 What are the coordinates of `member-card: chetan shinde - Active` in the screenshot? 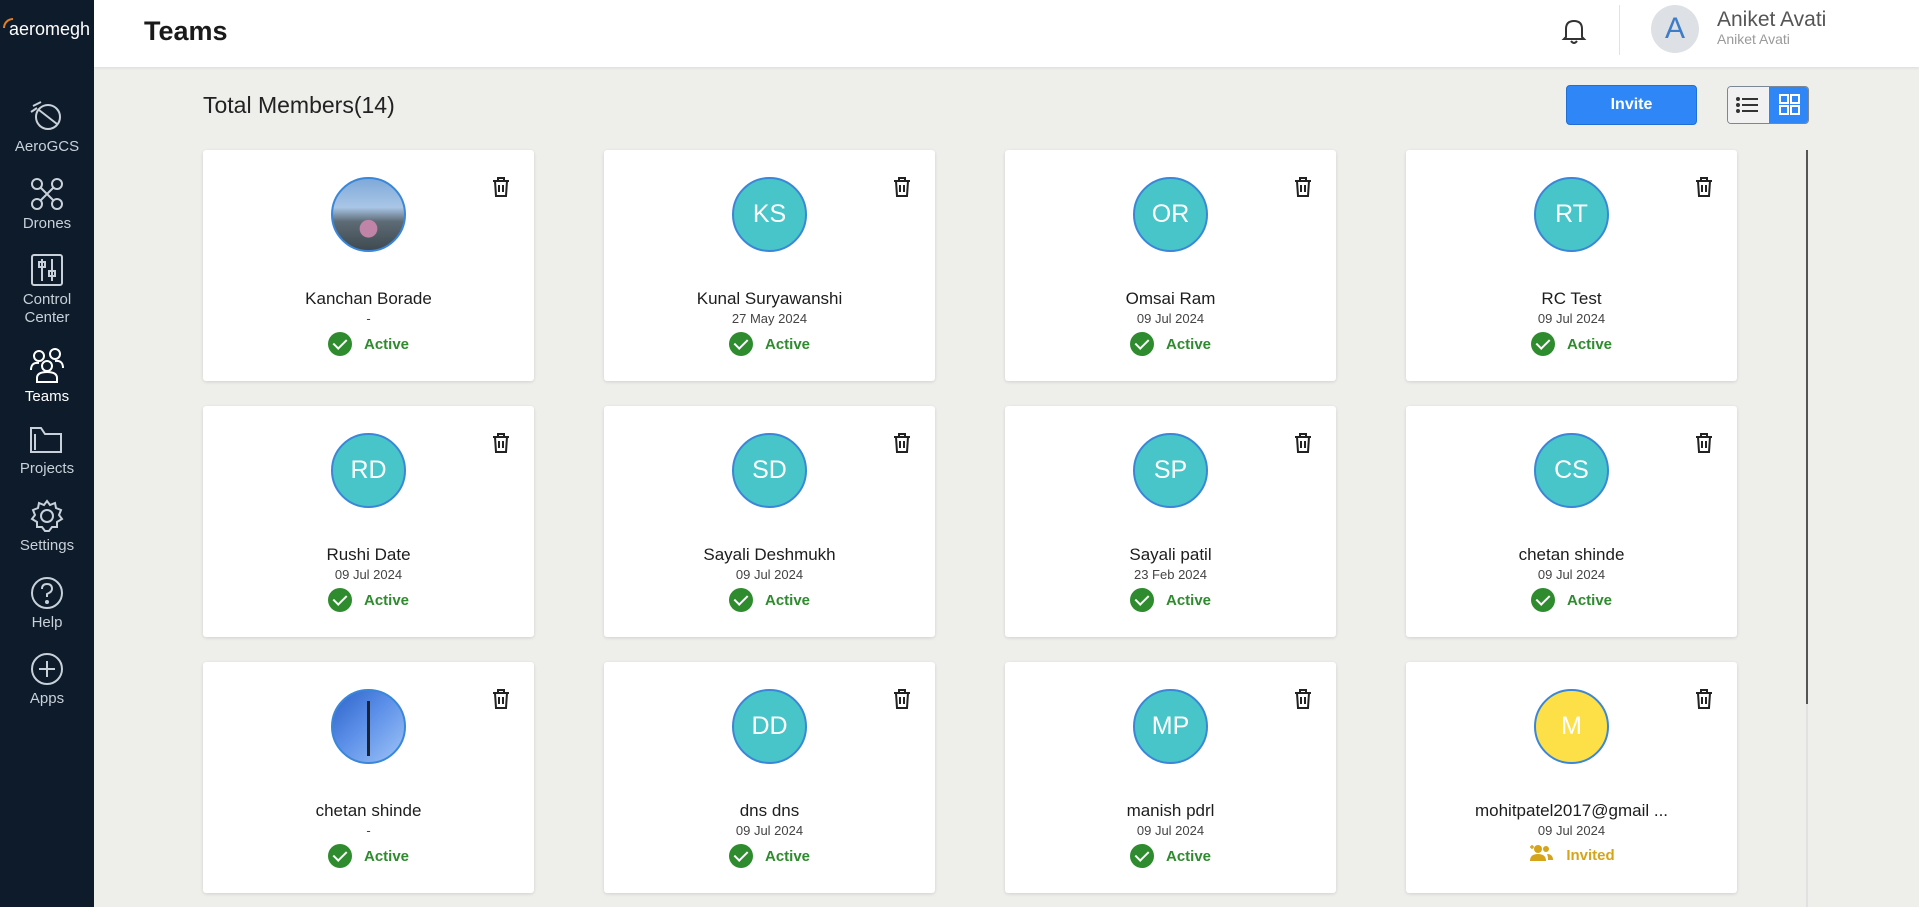 It's located at (368, 777).